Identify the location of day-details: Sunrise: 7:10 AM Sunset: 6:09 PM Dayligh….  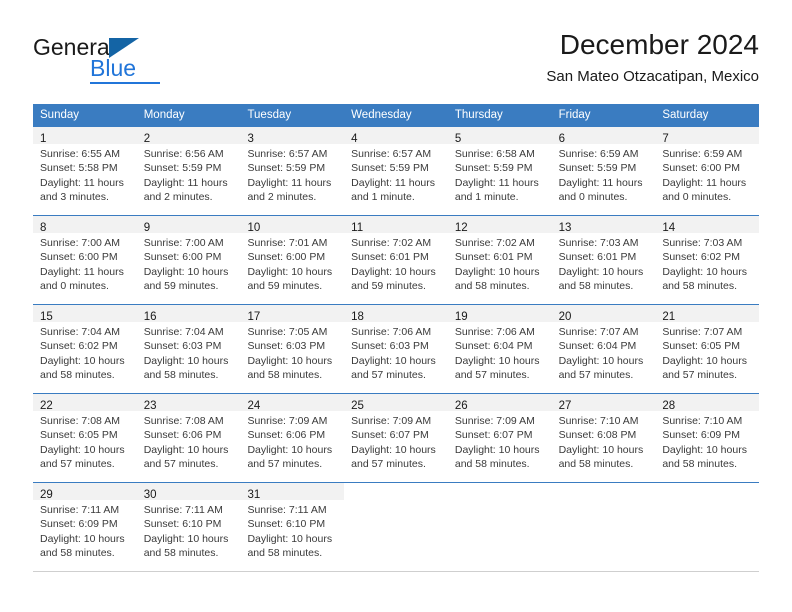
(707, 441).